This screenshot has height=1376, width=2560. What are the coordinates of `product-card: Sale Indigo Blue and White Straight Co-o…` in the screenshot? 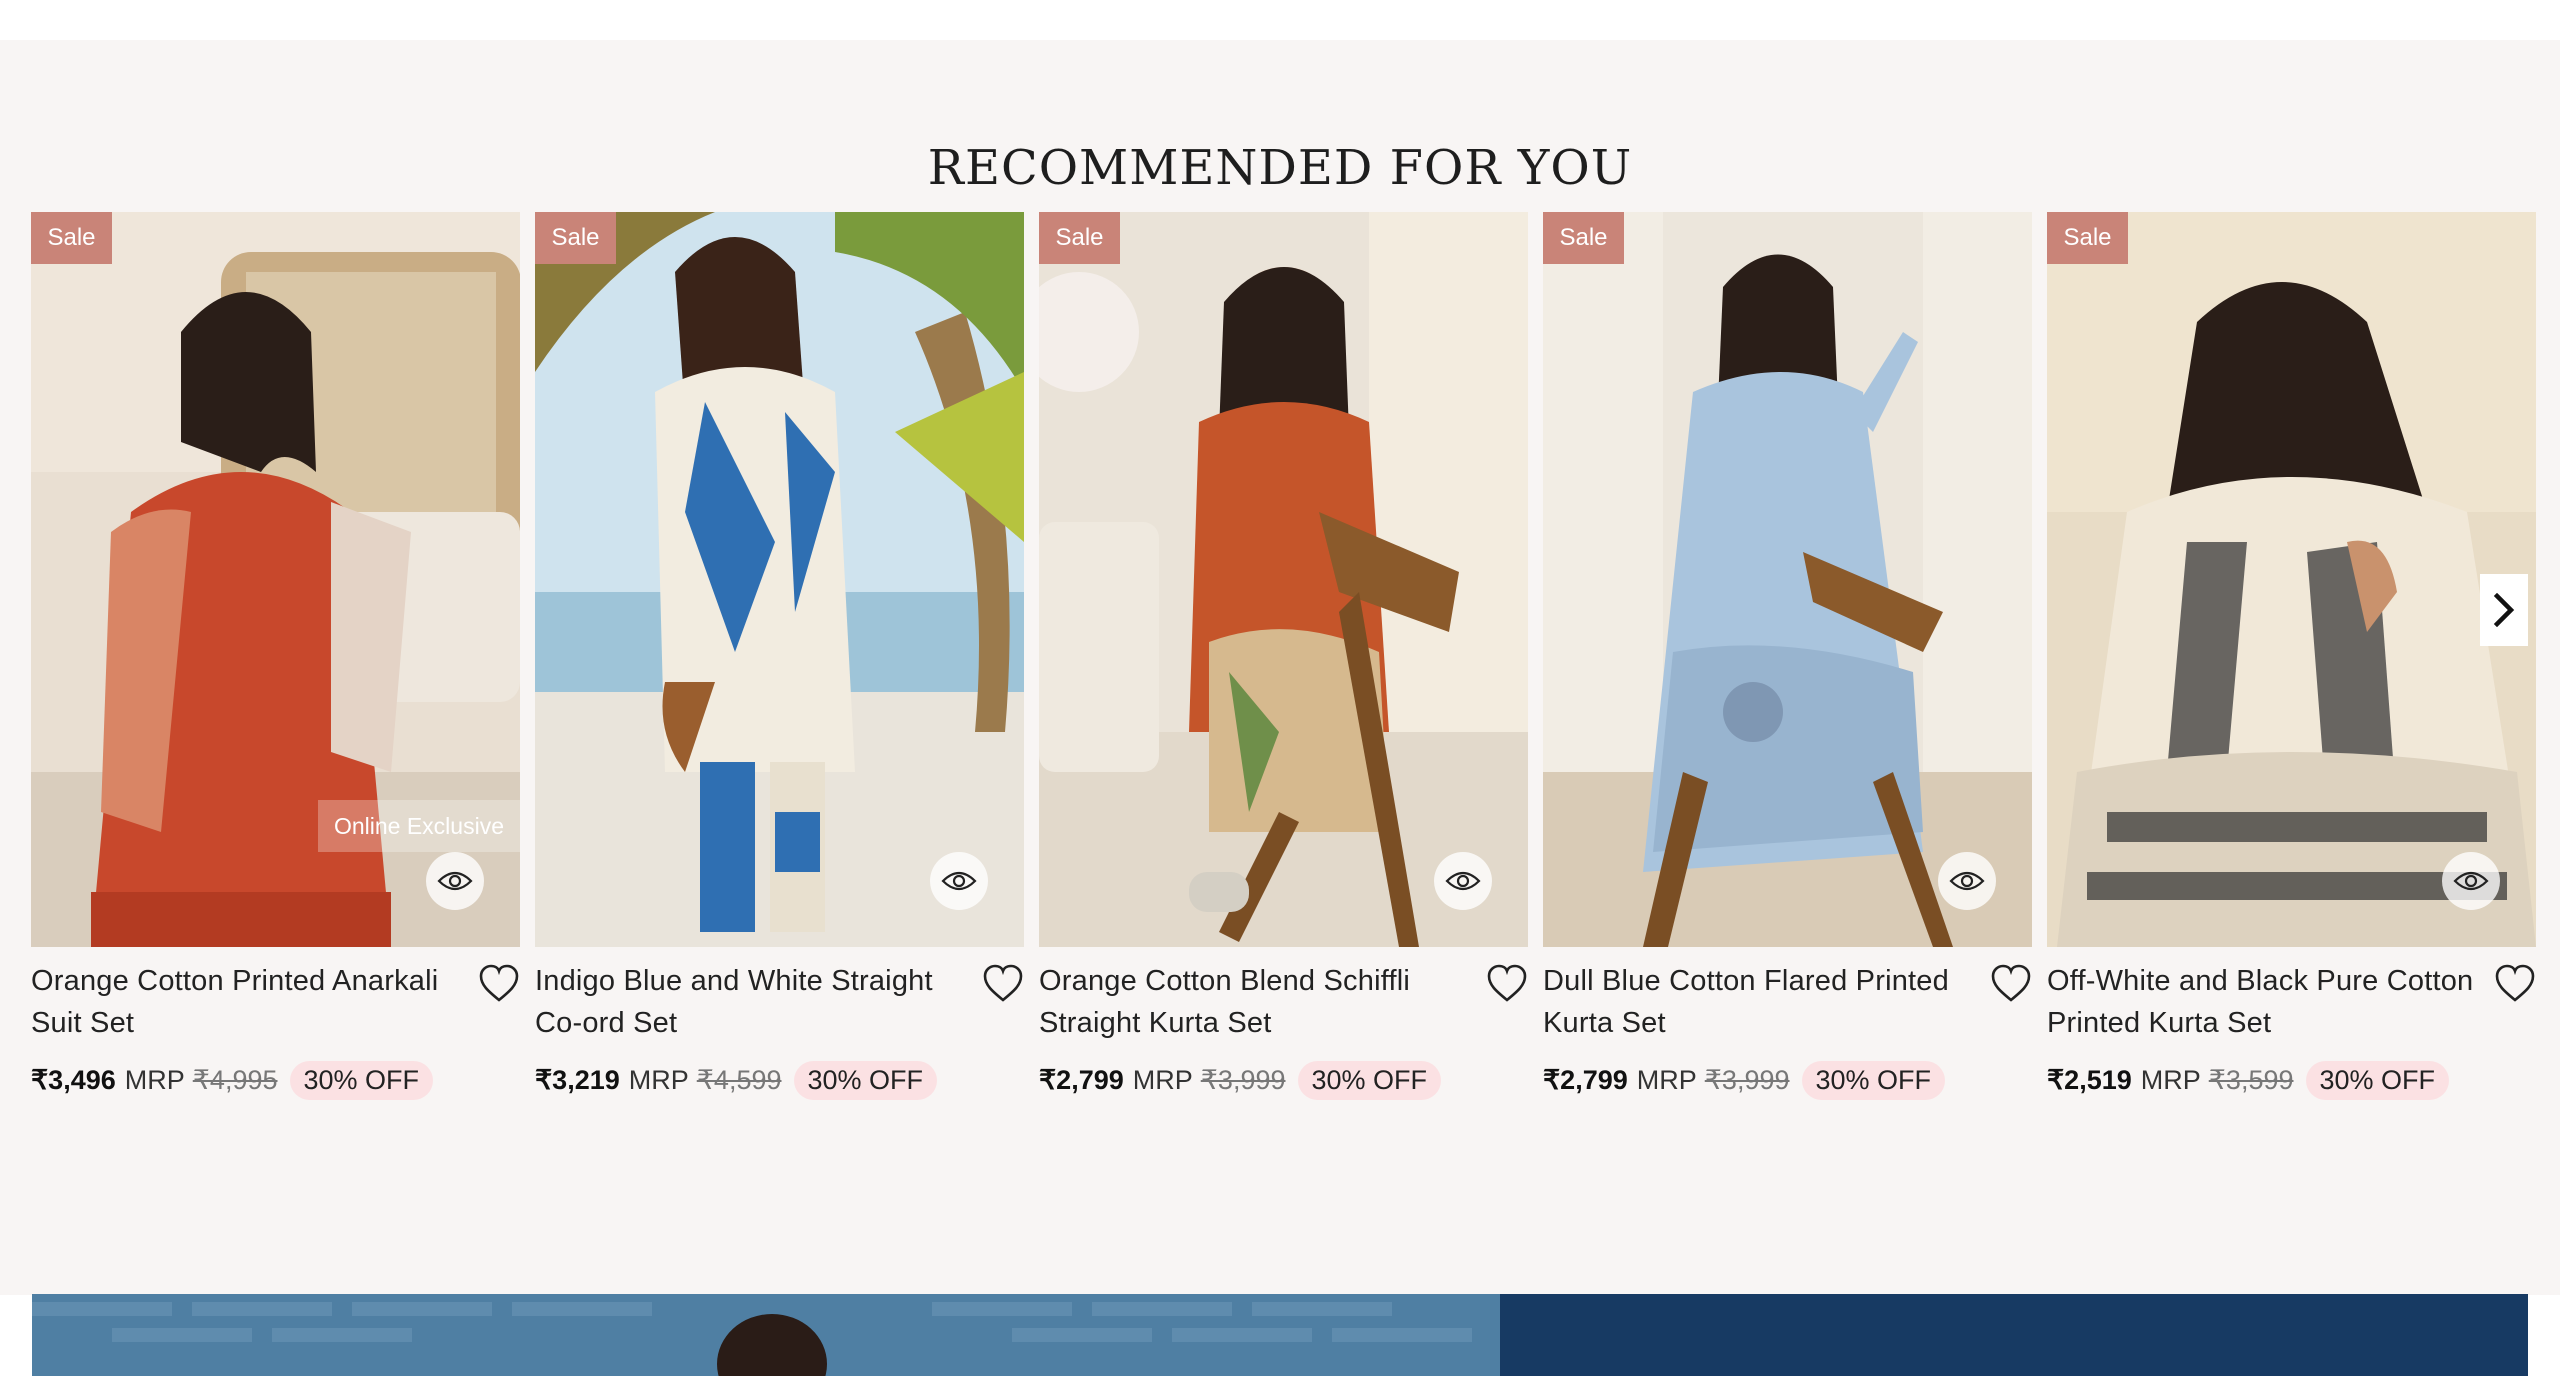 It's located at (779, 692).